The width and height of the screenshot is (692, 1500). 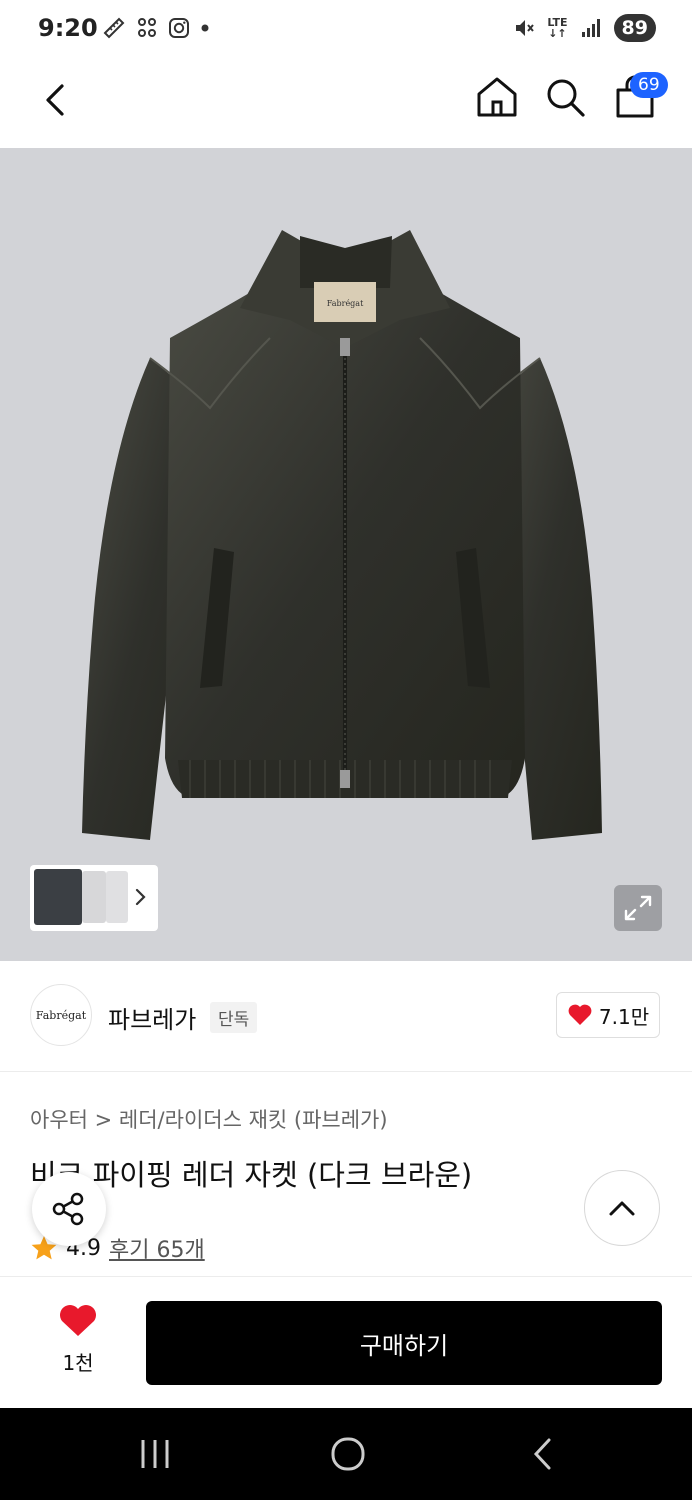 I want to click on search-icon, so click(x=566, y=98).